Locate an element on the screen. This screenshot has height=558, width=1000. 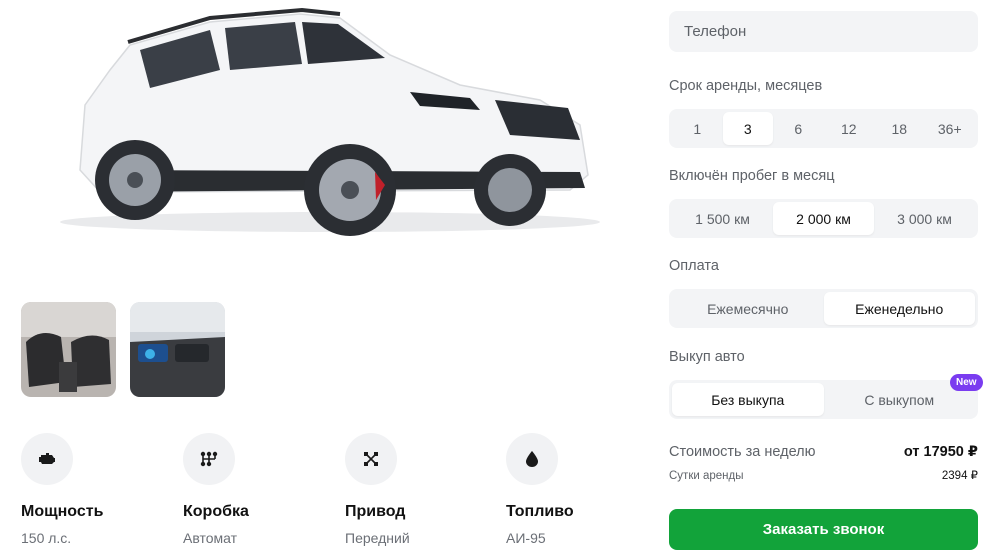
payment-option-selected: Еженедельно is located at coordinates (899, 308).